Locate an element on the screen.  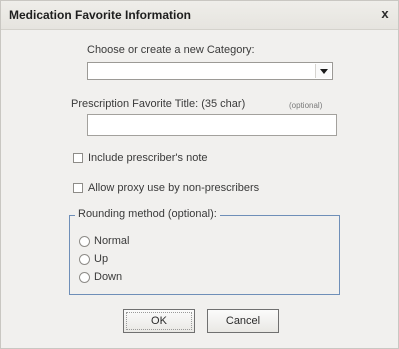
ok-button: OK is located at coordinates (159, 321).